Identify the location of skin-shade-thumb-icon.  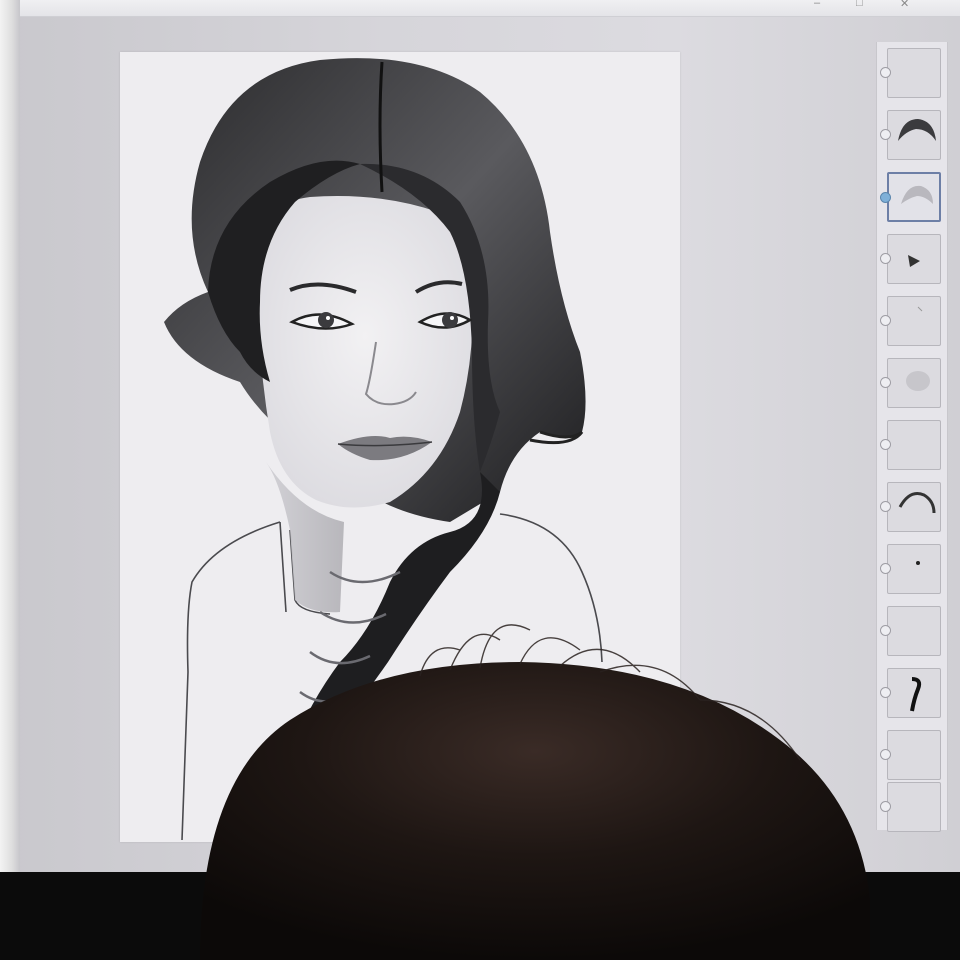
(918, 381).